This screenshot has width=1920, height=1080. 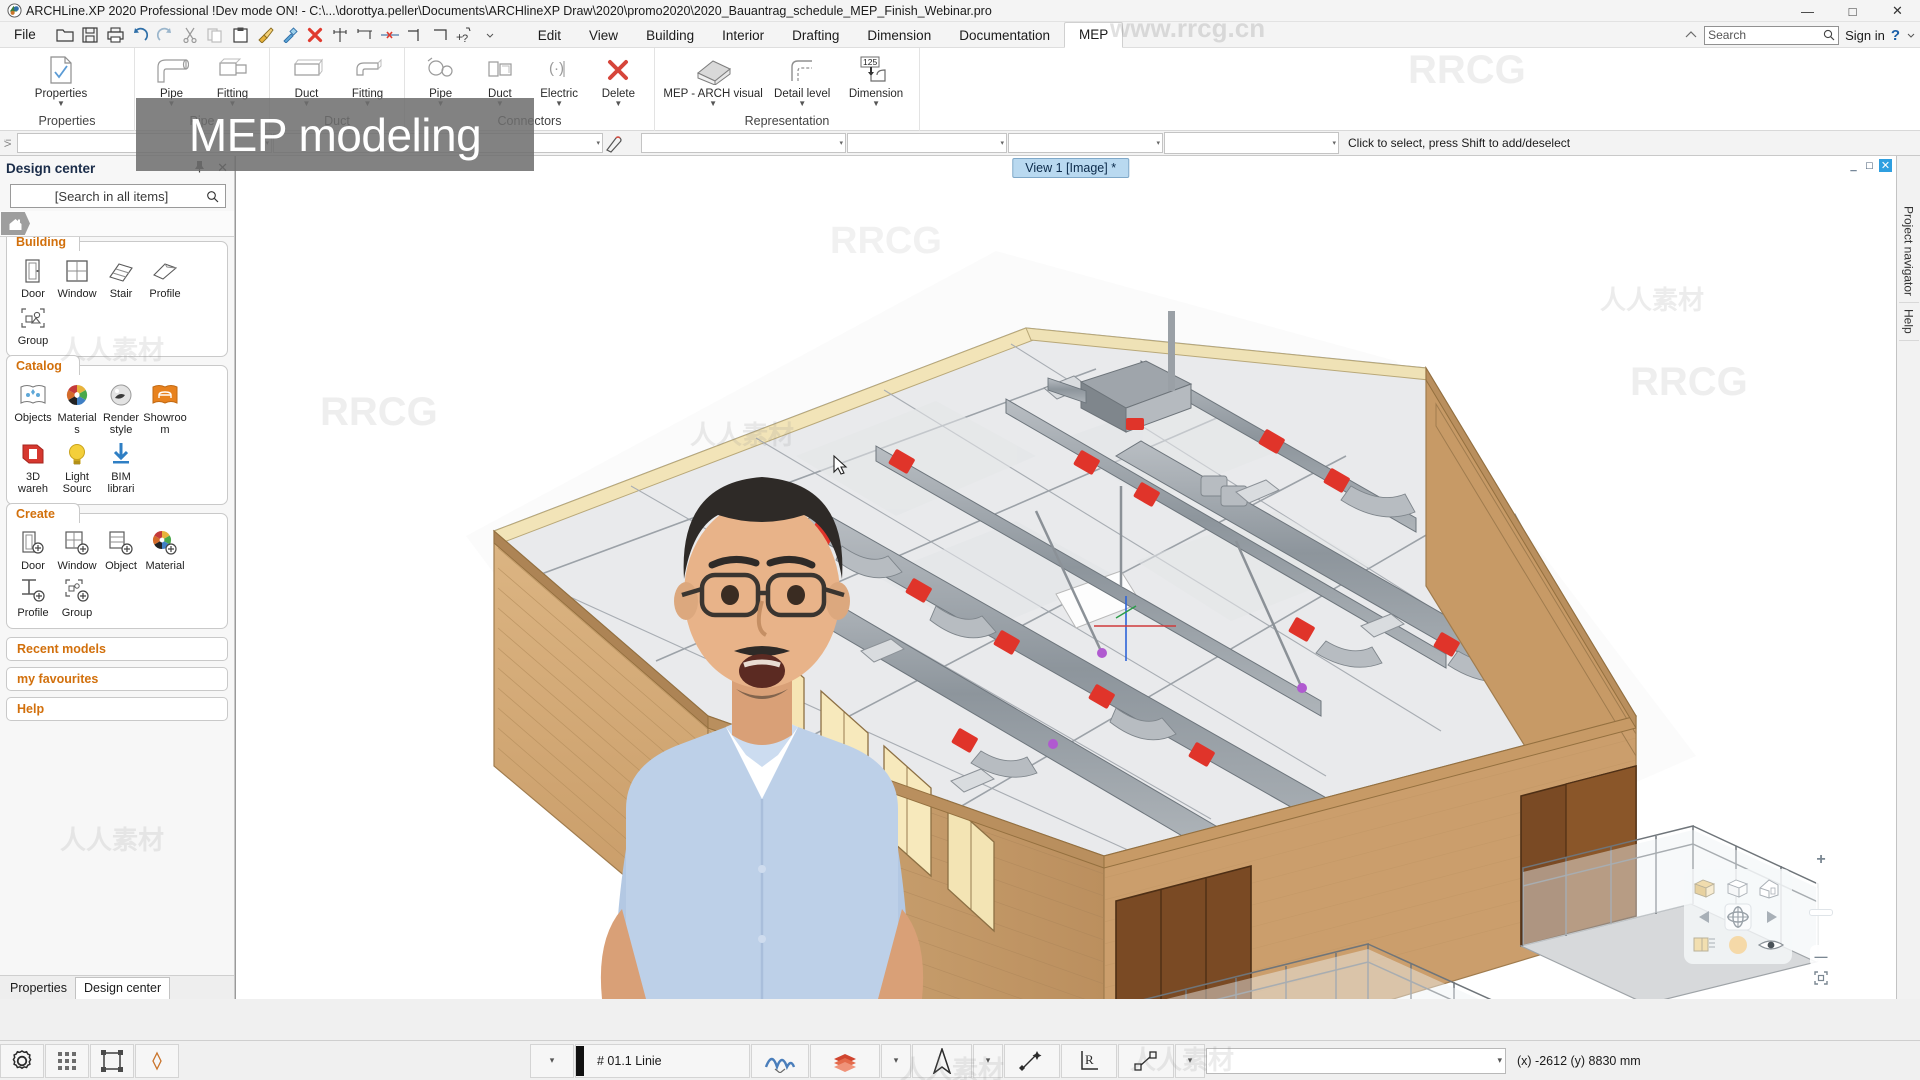 What do you see at coordinates (1705, 917) in the screenshot?
I see `rotate-left-icon` at bounding box center [1705, 917].